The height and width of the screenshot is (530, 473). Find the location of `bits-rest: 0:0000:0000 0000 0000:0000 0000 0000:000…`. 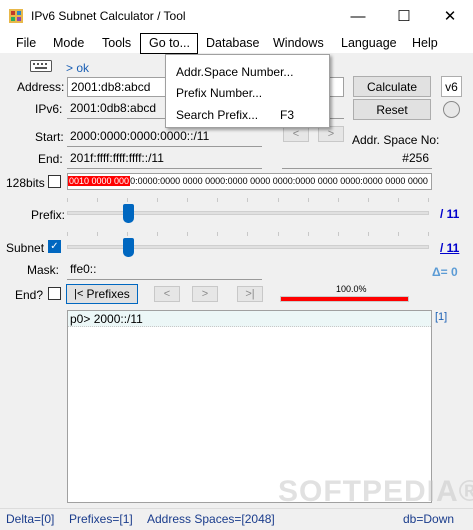

bits-rest: 0:0000:0000 0000 0000:0000 0000 0000:000… is located at coordinates (279, 181).